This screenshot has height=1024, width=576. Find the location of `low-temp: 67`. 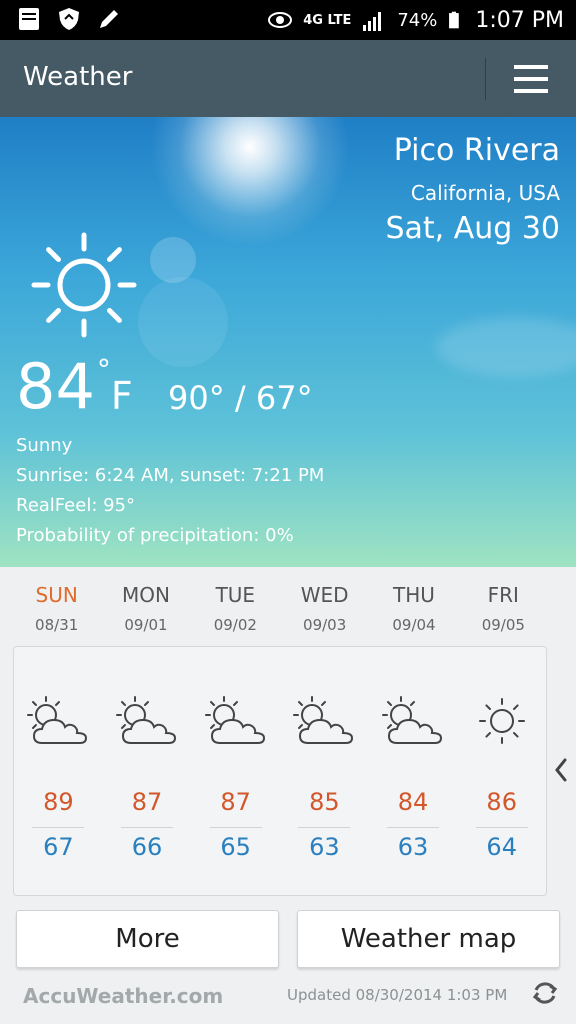

low-temp: 67 is located at coordinates (58, 847).